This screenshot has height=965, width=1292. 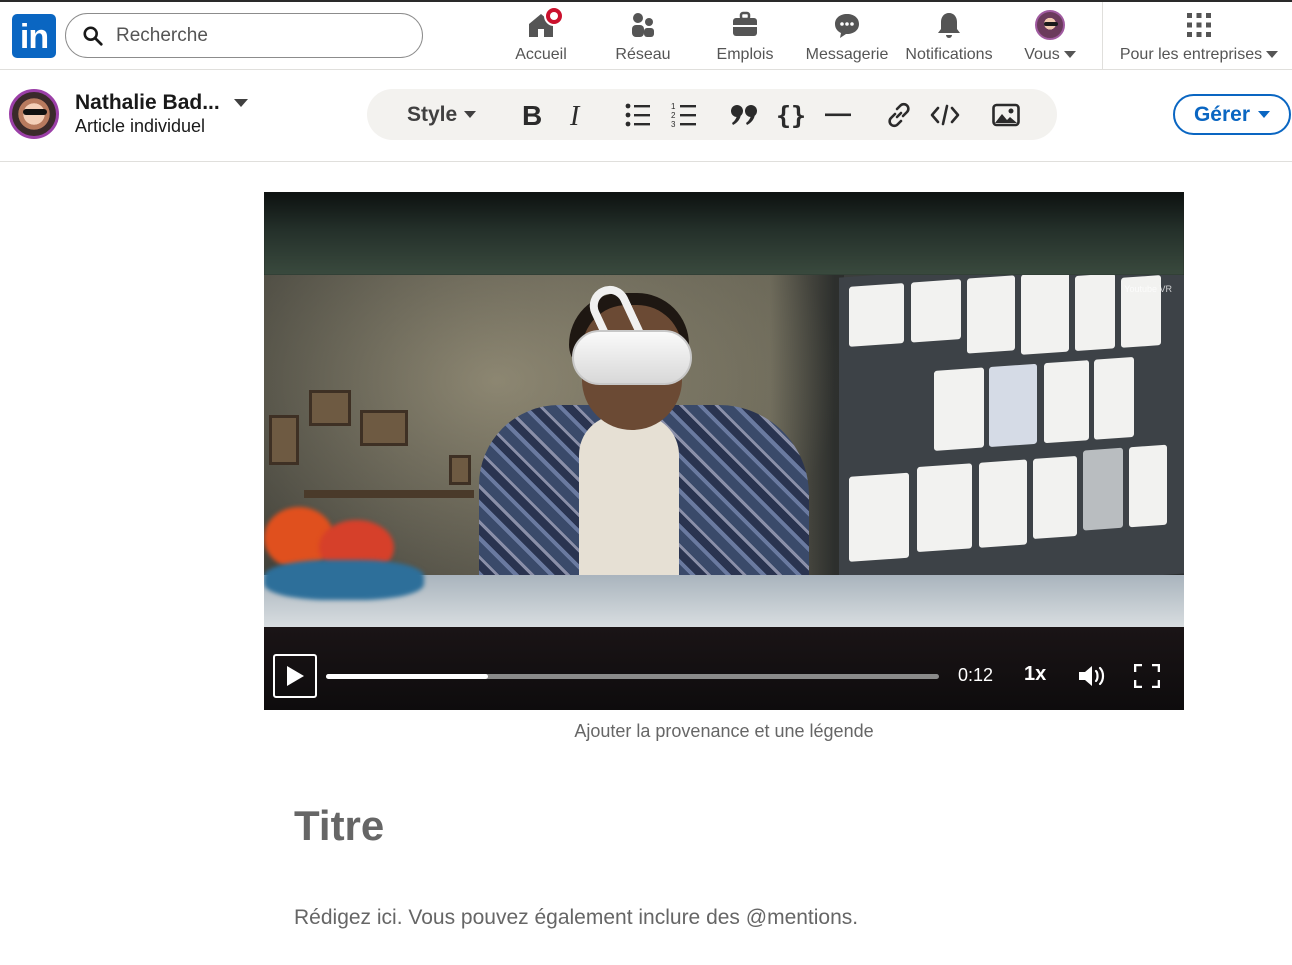 I want to click on author-subtitle: Article individuel, so click(x=140, y=126).